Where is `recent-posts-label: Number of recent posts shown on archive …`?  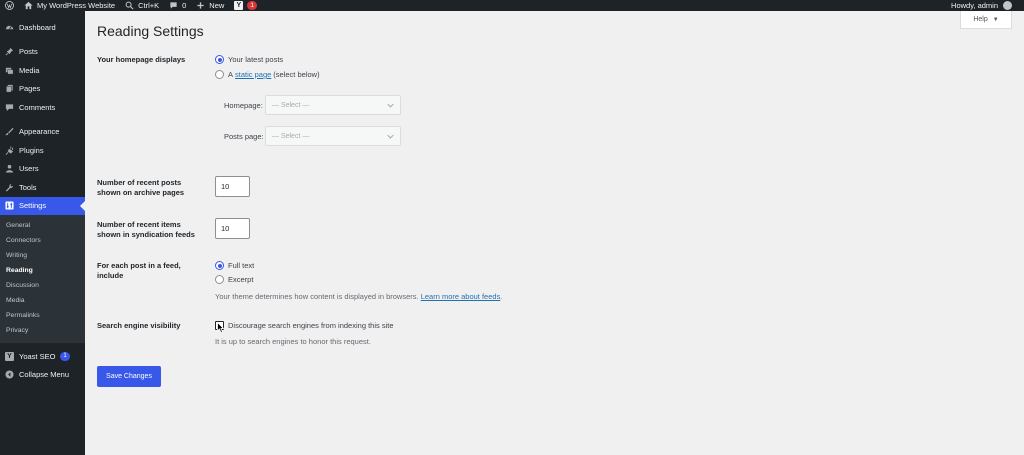 recent-posts-label: Number of recent posts shown on archive … is located at coordinates (141, 187).